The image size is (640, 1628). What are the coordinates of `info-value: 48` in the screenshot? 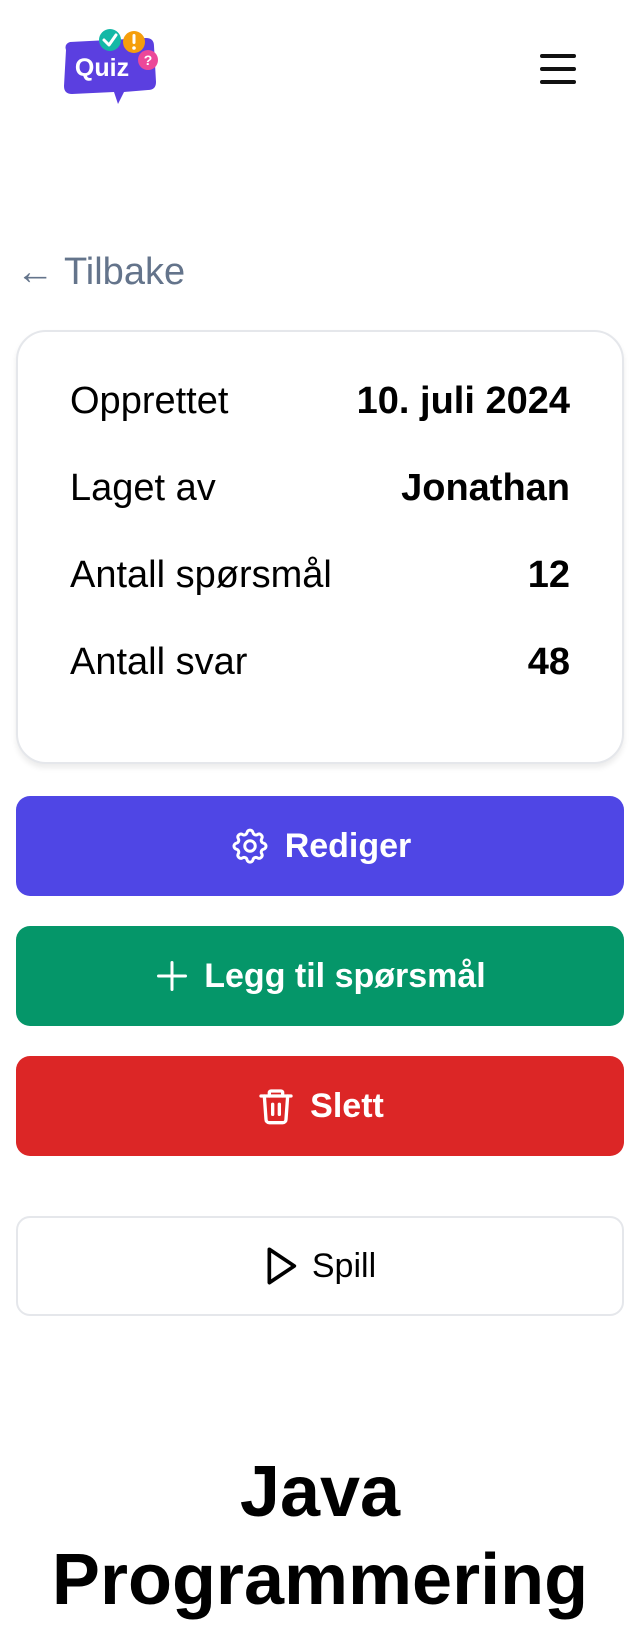 It's located at (548, 662).